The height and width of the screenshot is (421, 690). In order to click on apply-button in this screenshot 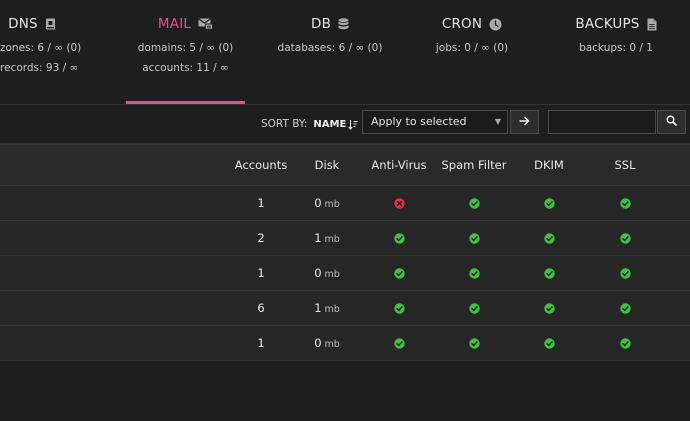, I will do `click(524, 122)`.